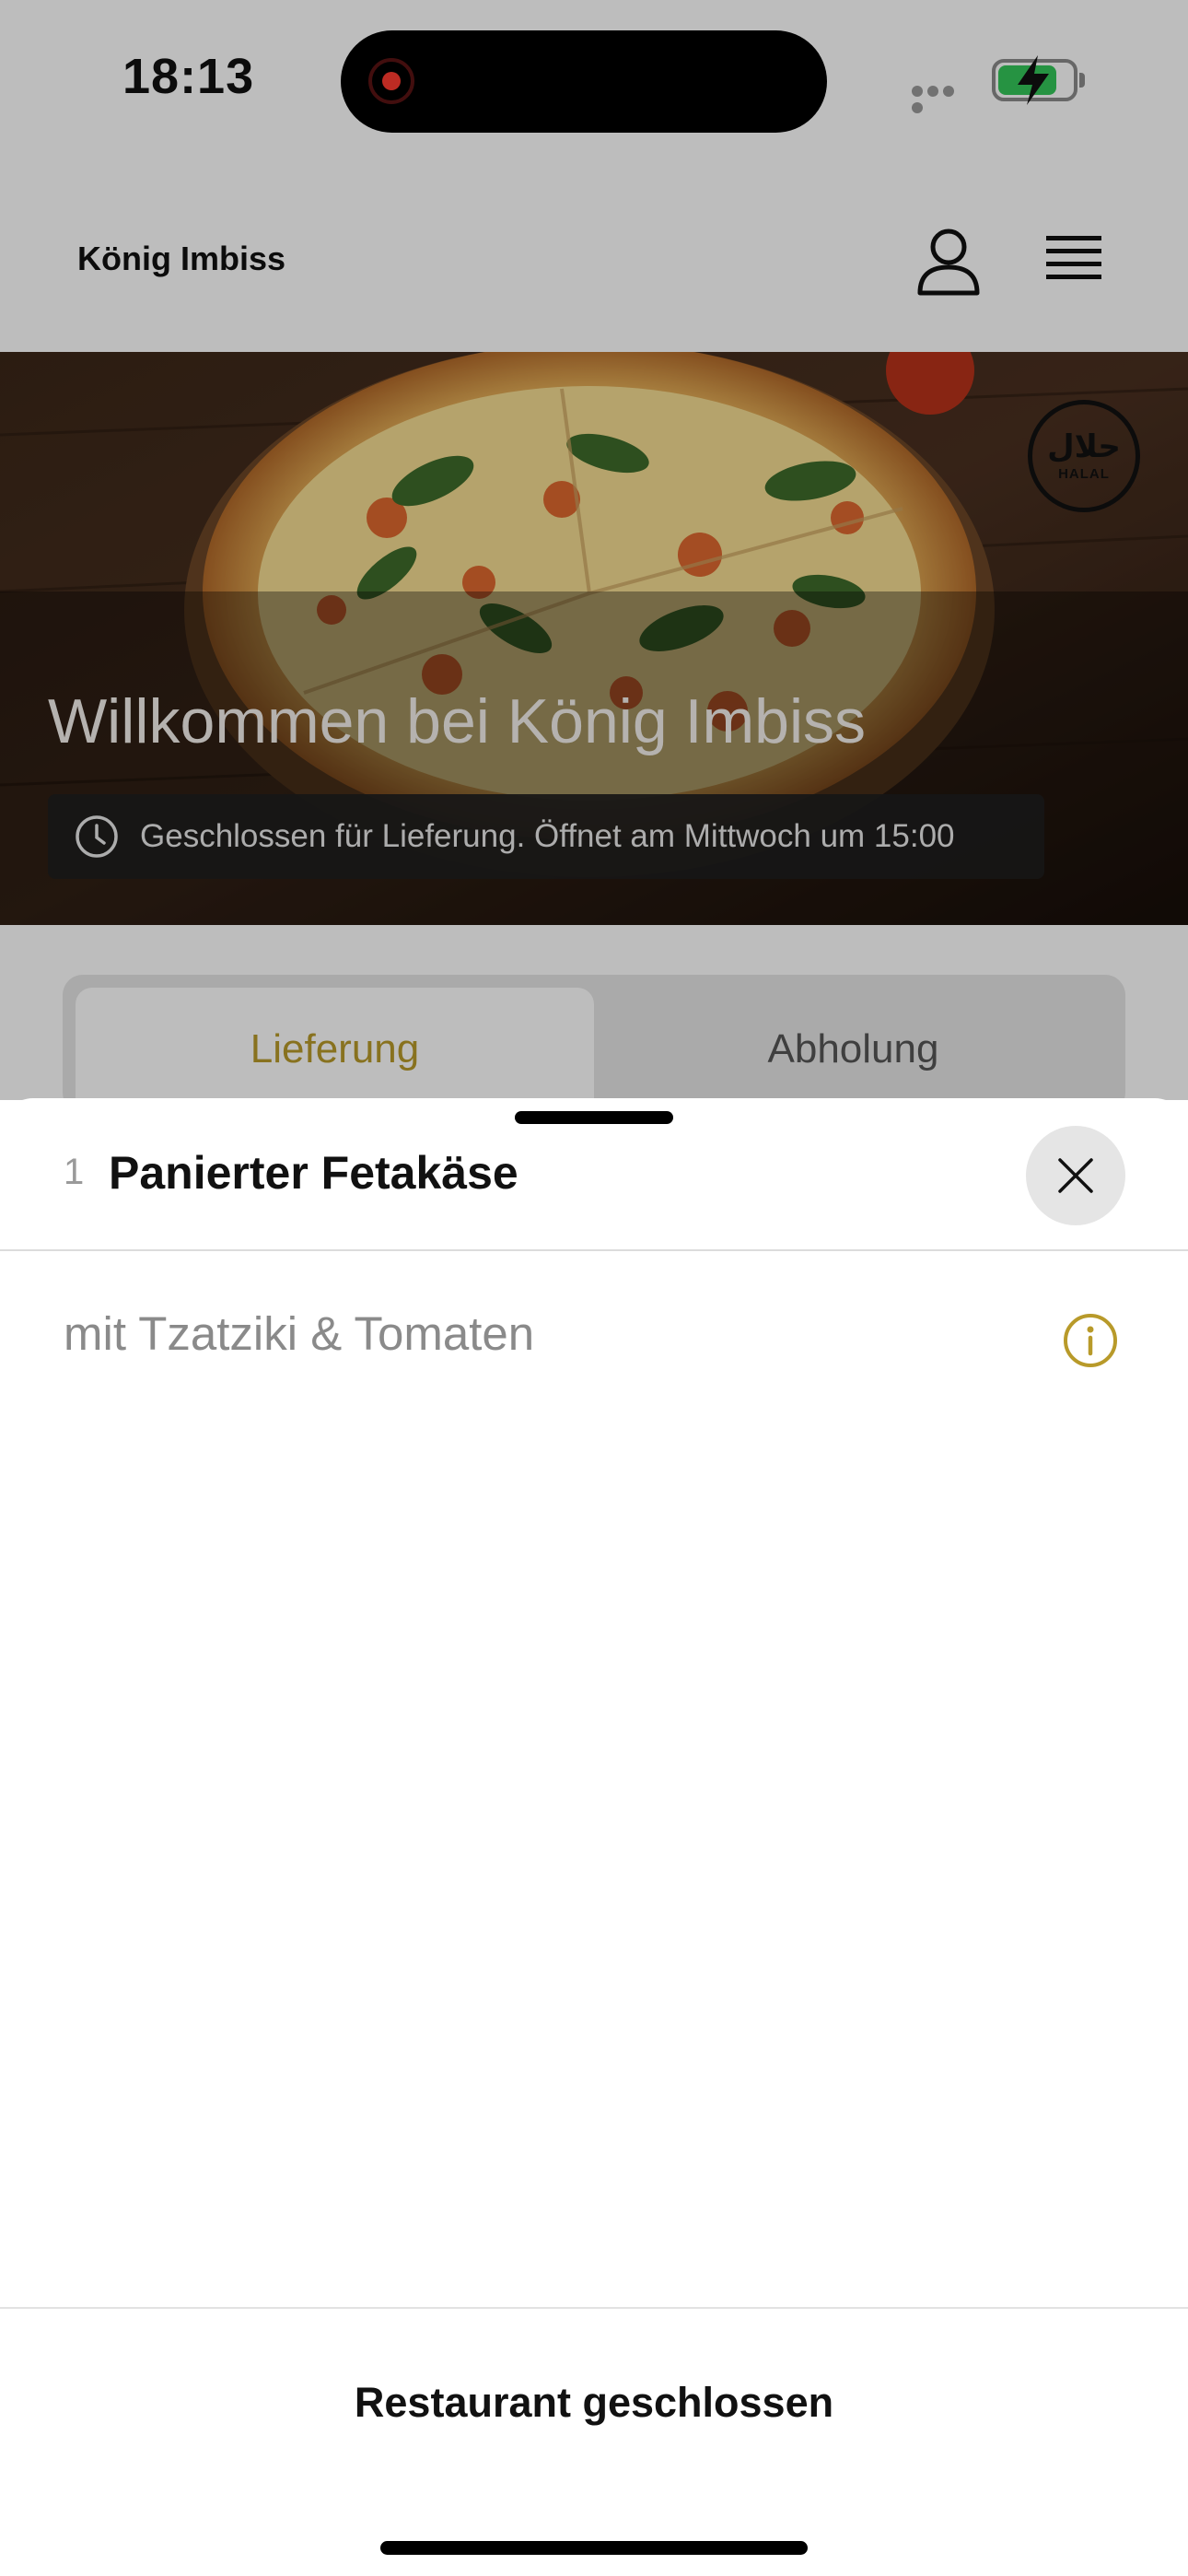  I want to click on product-description: mit Tzatziki & Tomaten, so click(299, 1333).